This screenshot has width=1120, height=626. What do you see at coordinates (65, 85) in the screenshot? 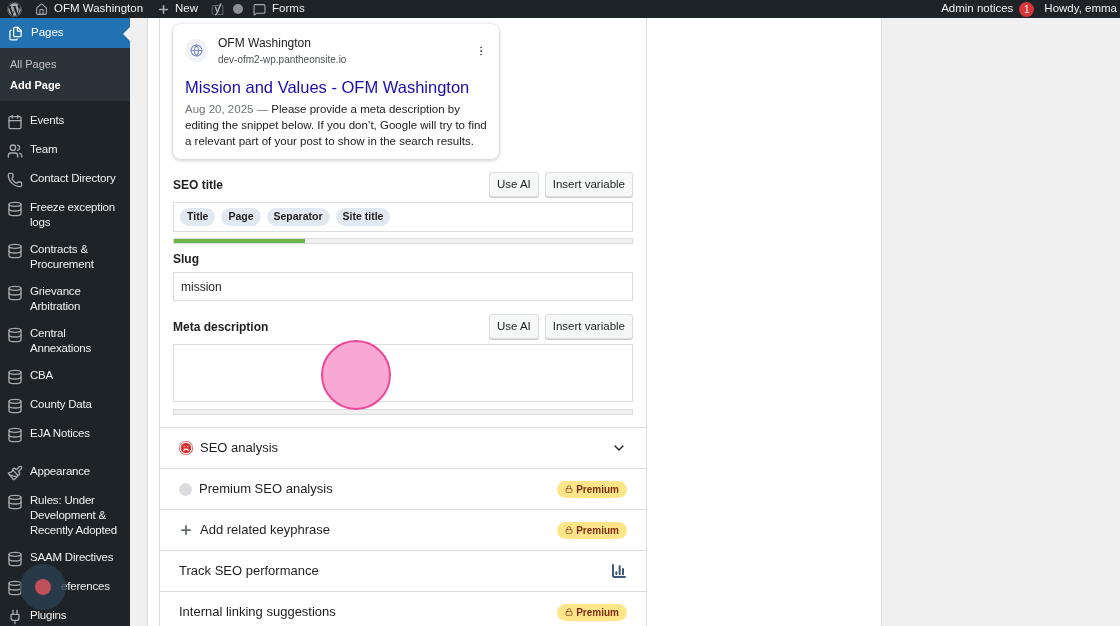
I see `submenu-item: Add Page` at bounding box center [65, 85].